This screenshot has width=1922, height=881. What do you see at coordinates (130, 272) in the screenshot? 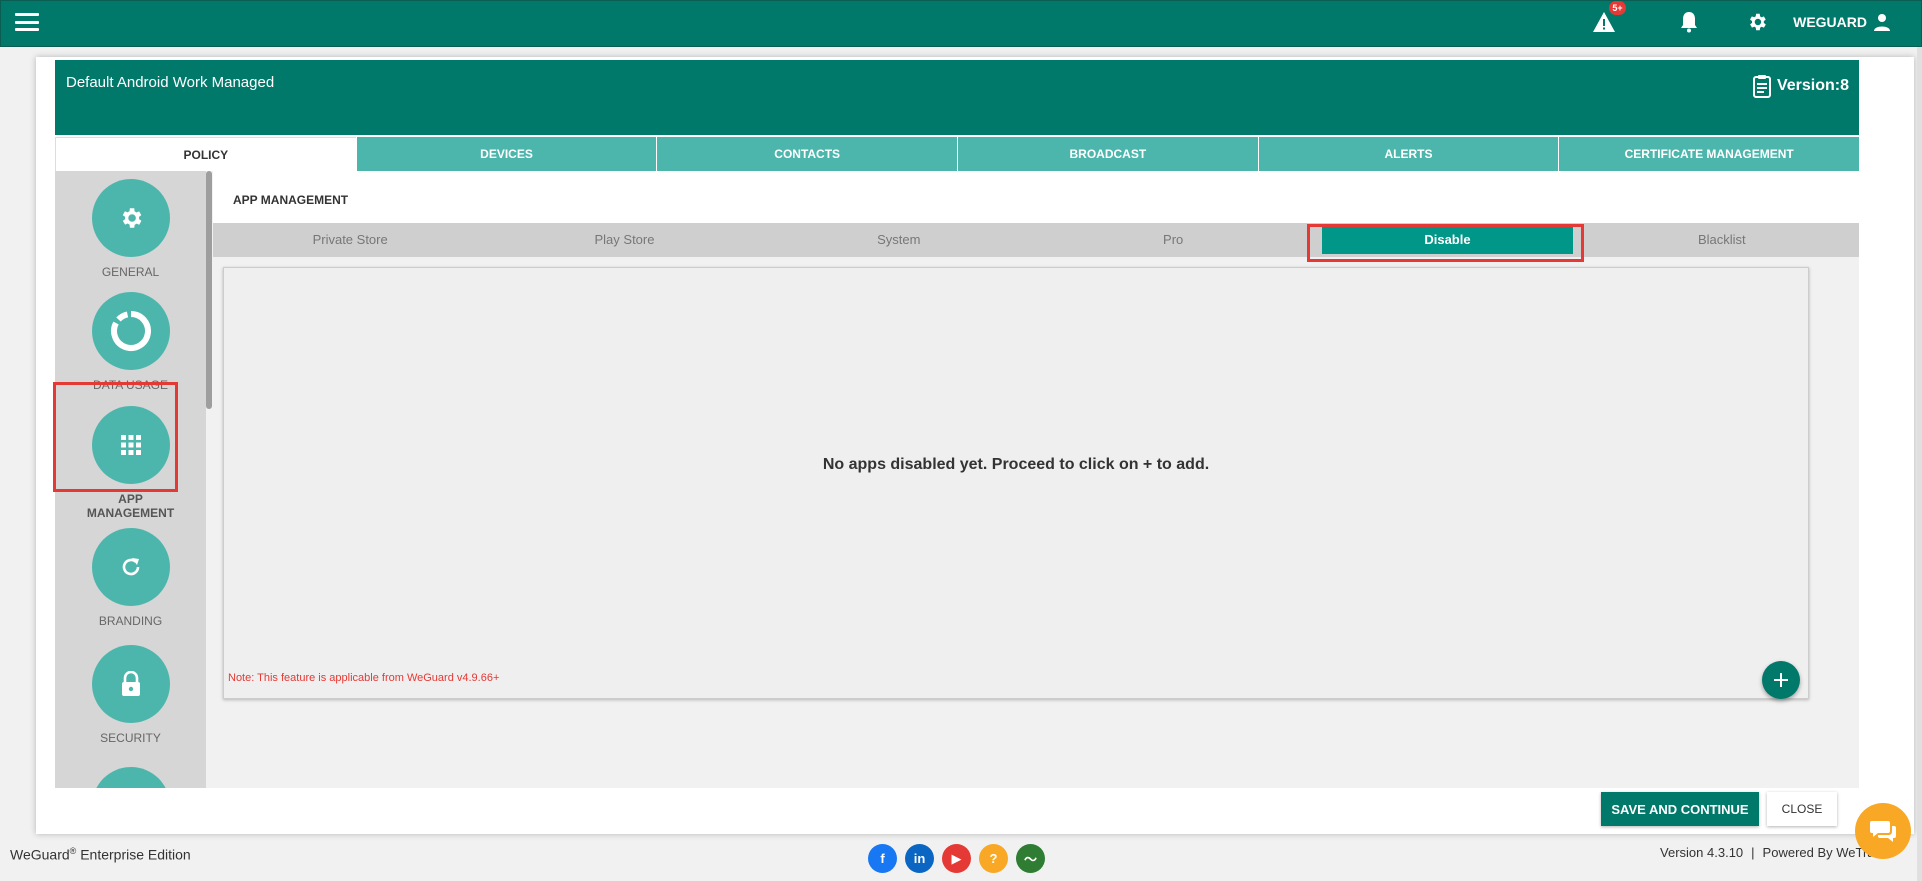
I see `sidebar-item-label: GENERAL` at bounding box center [130, 272].